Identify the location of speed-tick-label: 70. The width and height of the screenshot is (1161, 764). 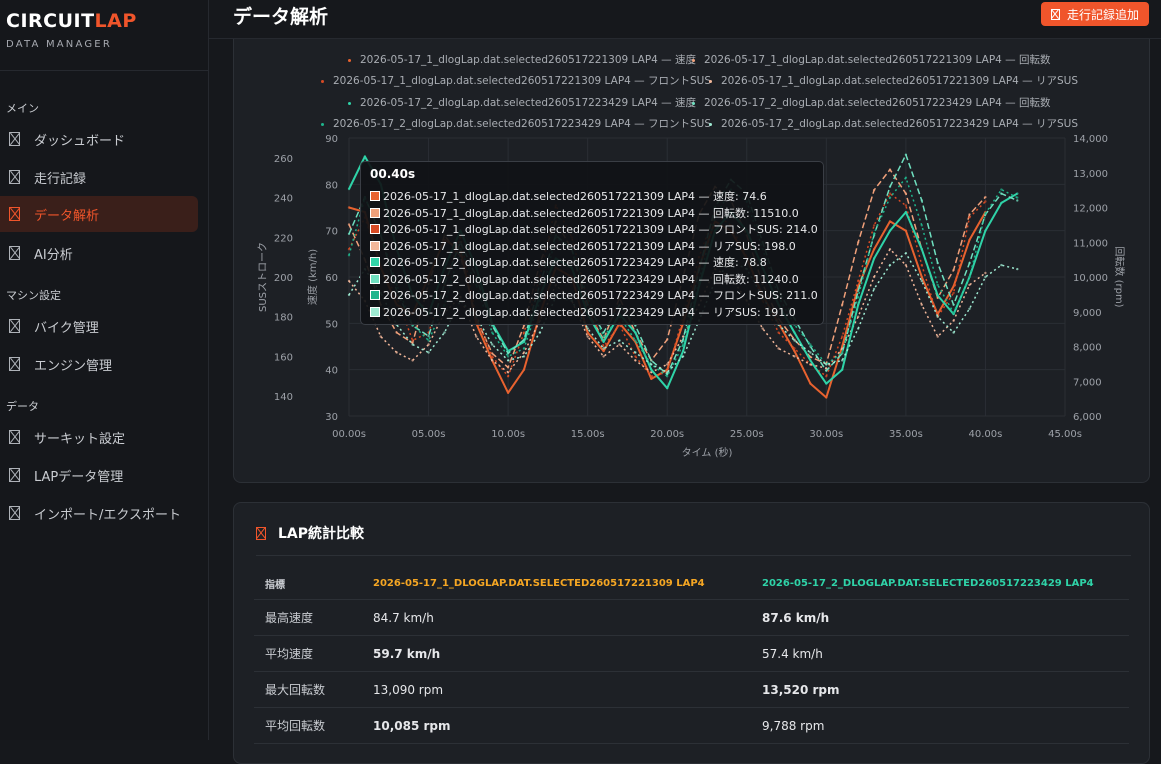
(331, 232).